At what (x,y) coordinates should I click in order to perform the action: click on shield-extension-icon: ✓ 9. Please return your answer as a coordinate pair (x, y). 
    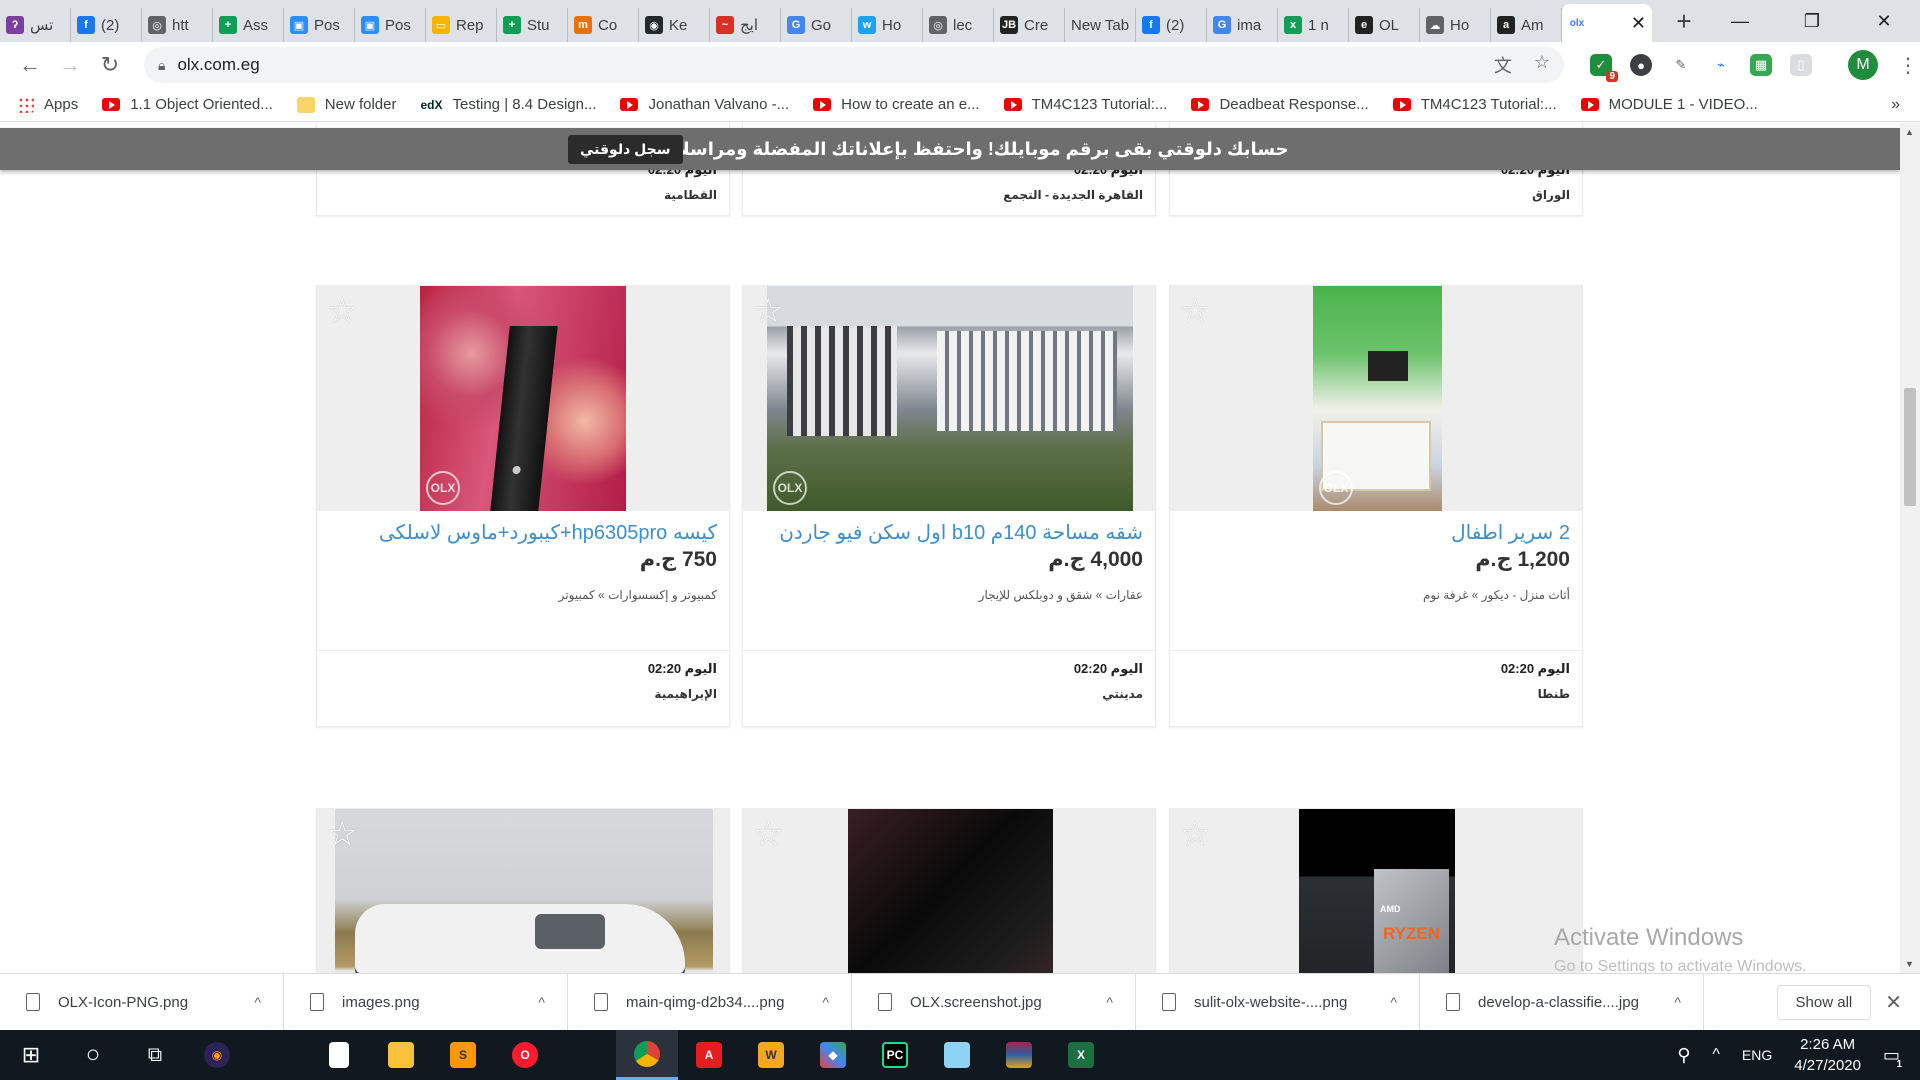
    Looking at the image, I should click on (1604, 68).